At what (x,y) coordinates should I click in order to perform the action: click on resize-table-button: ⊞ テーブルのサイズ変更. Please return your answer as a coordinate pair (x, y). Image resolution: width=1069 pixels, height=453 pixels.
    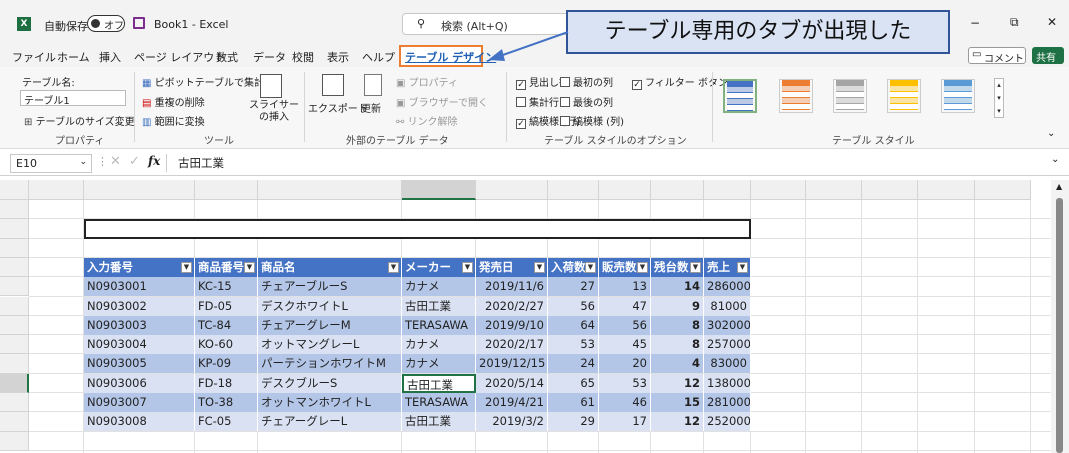
    Looking at the image, I should click on (79, 120).